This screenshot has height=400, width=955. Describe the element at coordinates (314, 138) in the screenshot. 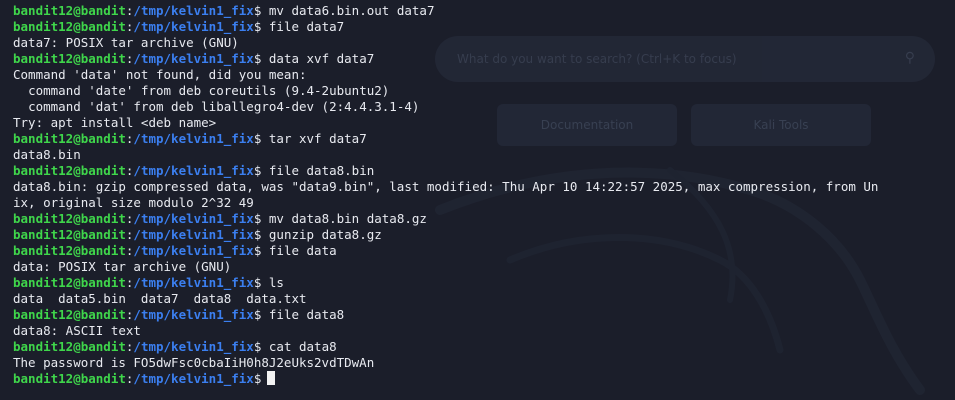

I see `command-text: tar xvf data7` at that location.